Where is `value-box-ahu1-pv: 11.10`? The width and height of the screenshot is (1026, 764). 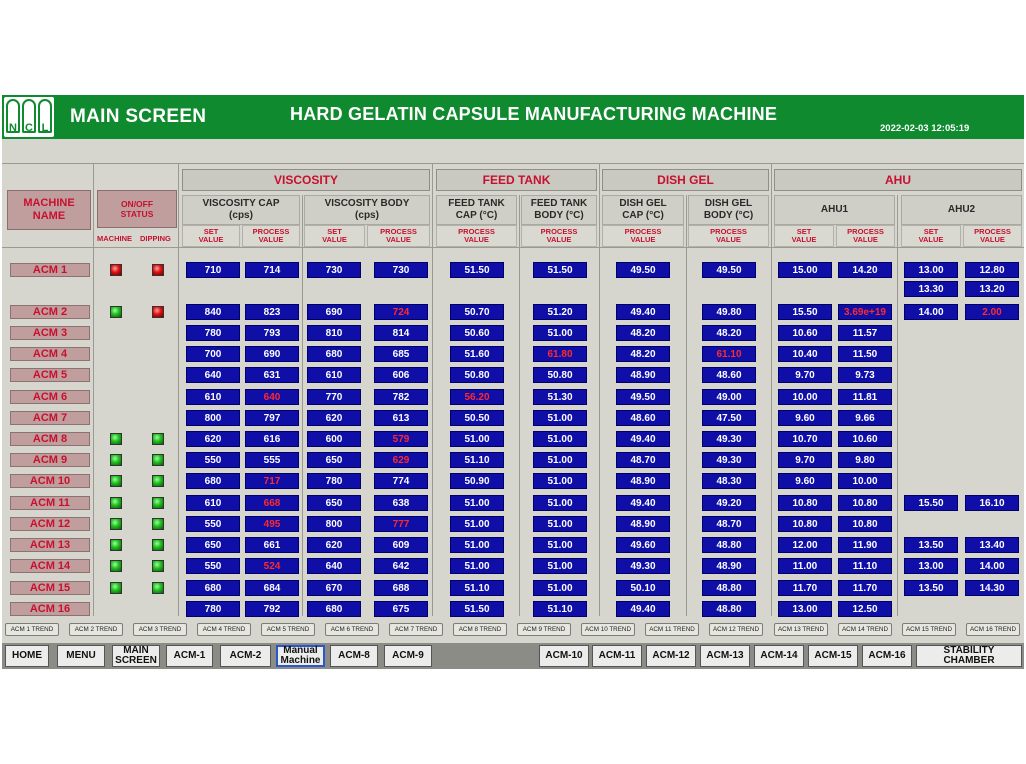
value-box-ahu1-pv: 11.10 is located at coordinates (865, 566).